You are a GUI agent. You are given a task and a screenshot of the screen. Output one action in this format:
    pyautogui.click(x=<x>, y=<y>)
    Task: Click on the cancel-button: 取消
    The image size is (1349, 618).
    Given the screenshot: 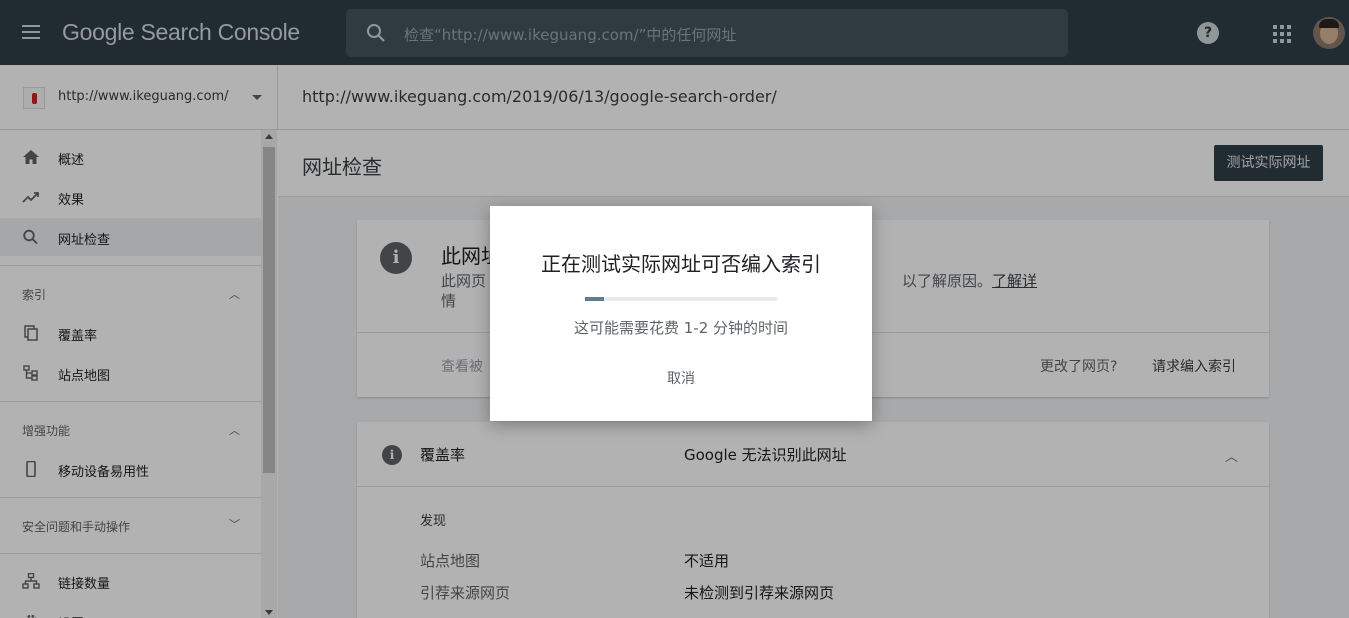 What is the action you would take?
    pyautogui.click(x=681, y=378)
    